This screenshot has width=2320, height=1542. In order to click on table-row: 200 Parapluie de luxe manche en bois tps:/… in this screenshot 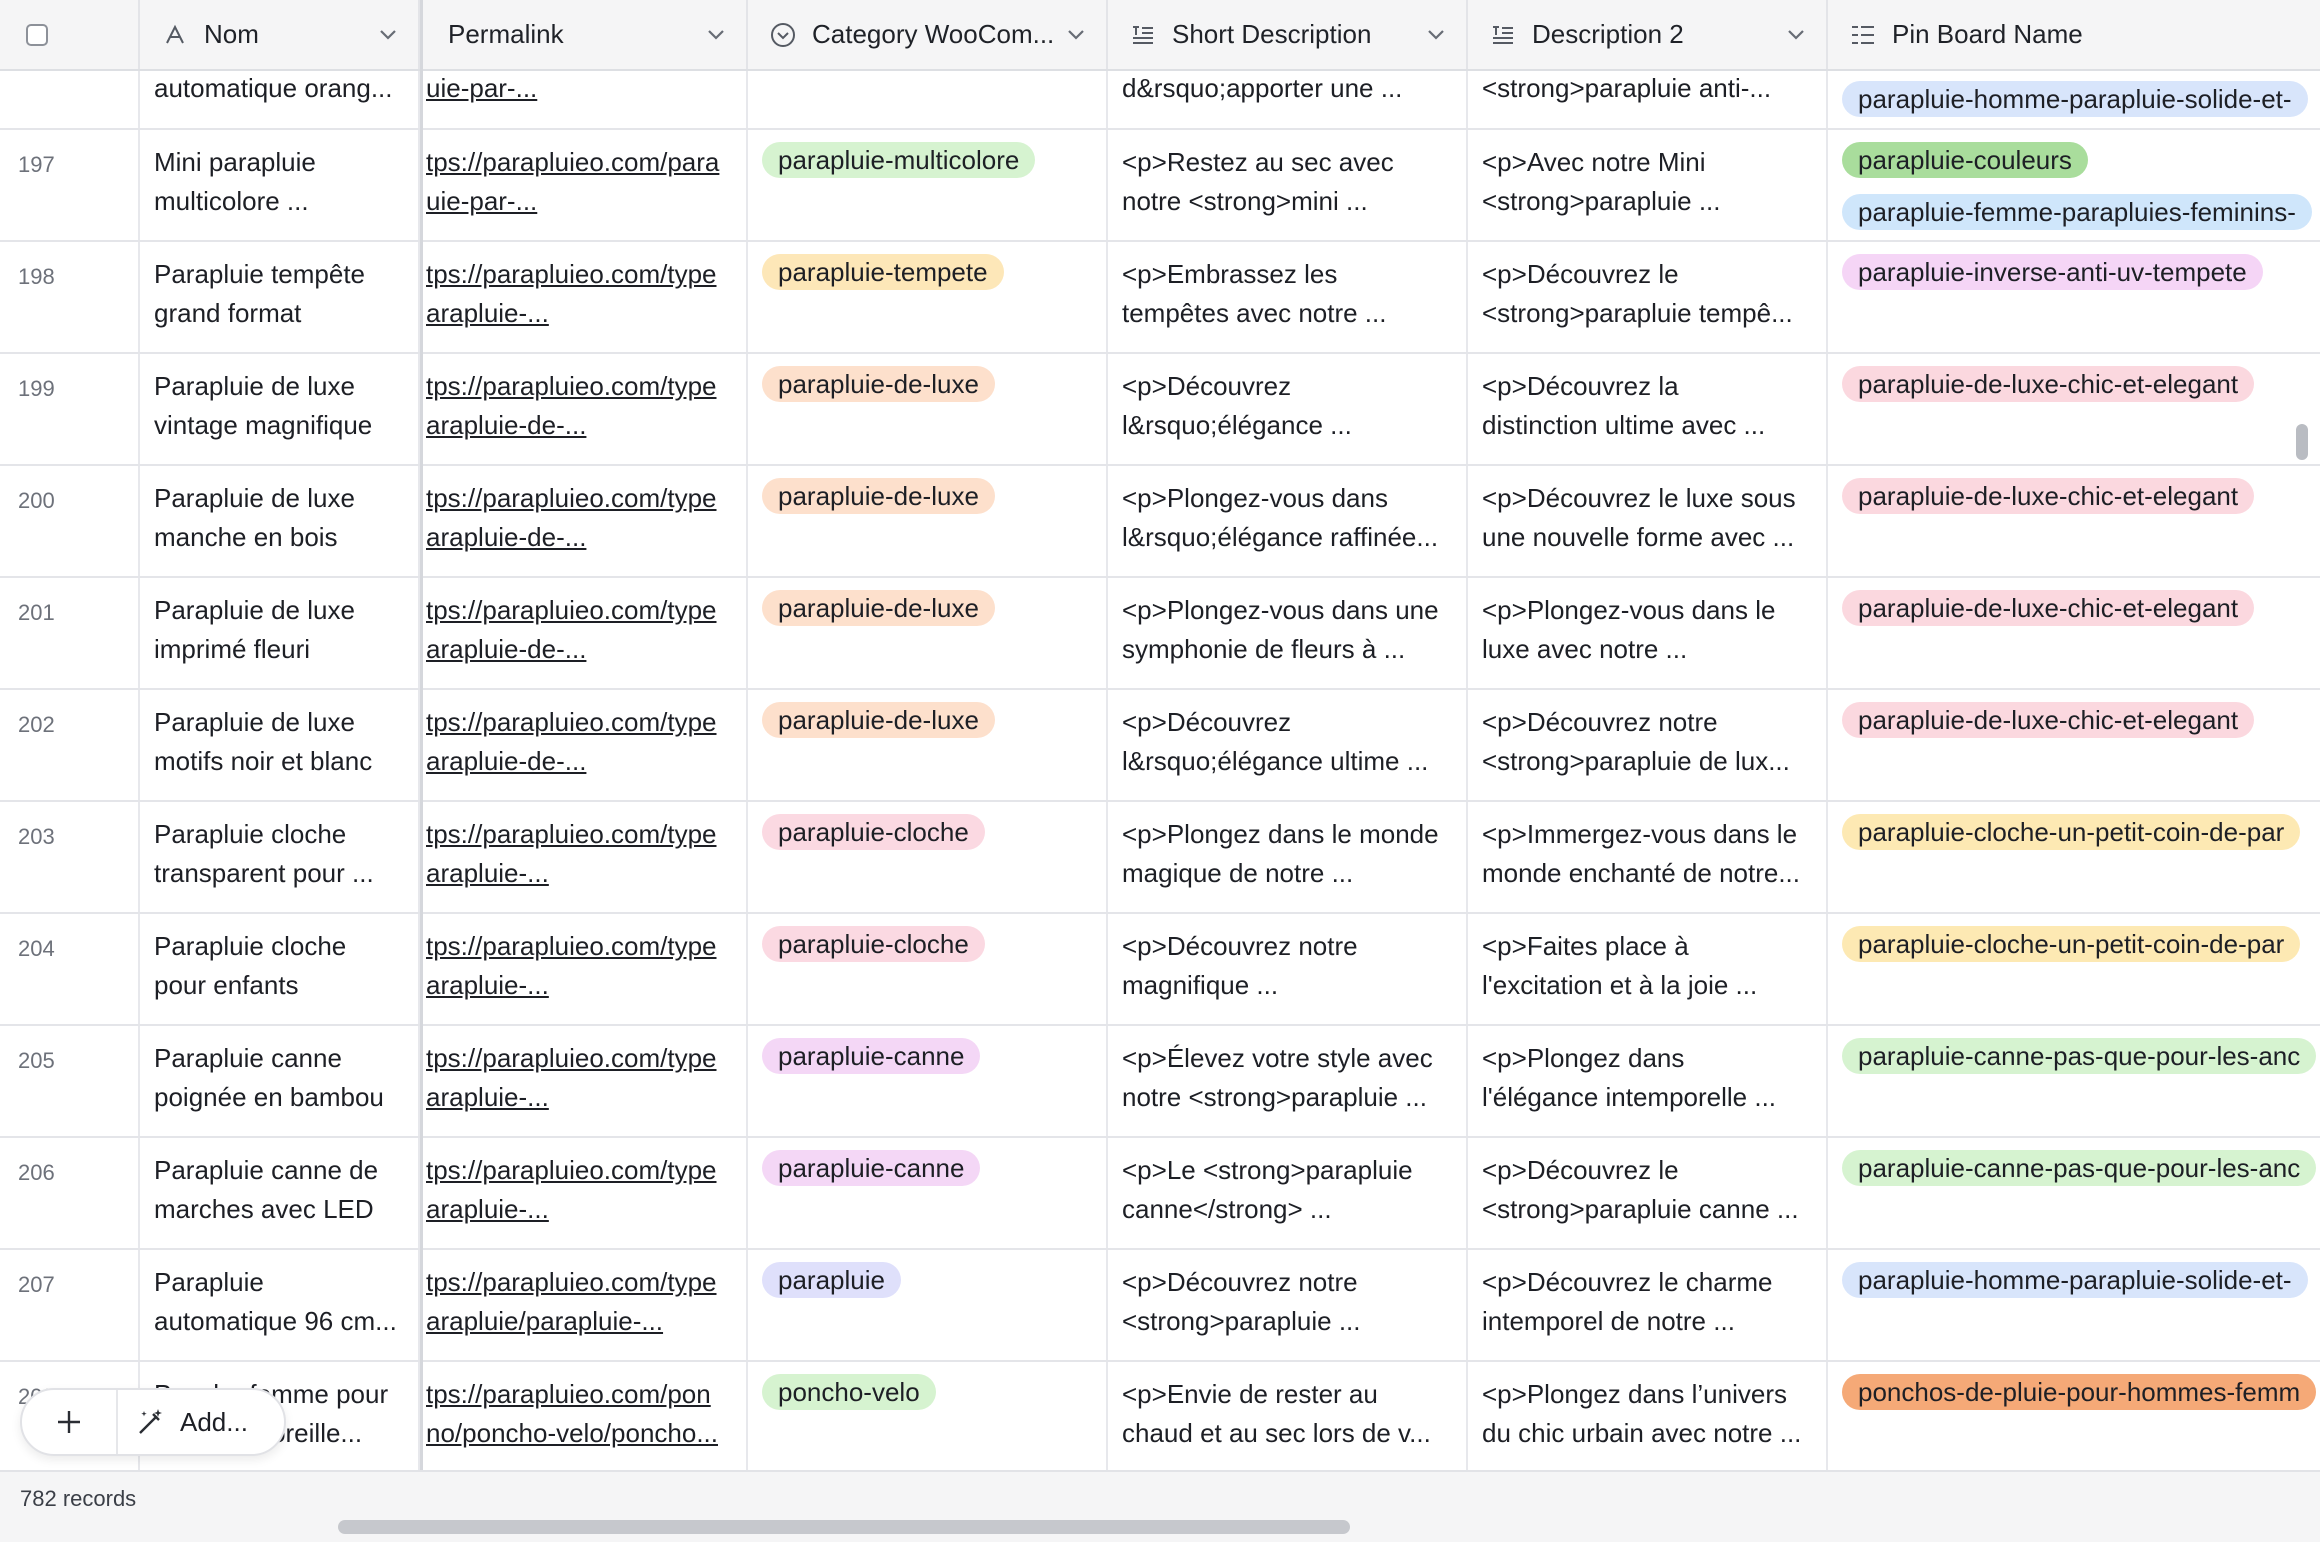, I will do `click(1160, 522)`.